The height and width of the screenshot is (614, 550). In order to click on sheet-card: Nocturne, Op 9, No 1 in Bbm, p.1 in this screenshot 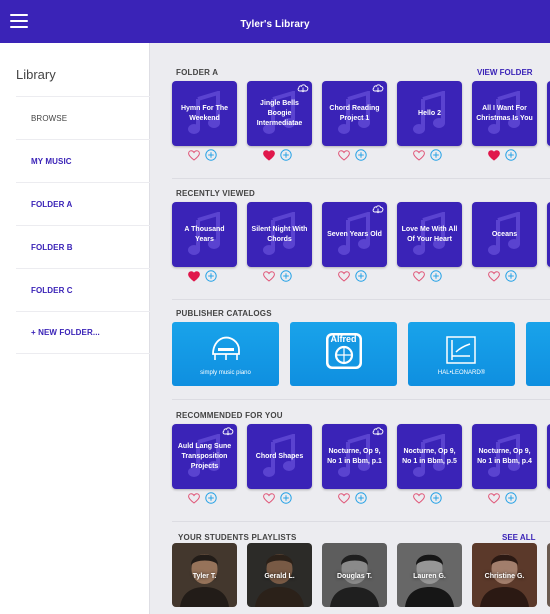, I will do `click(354, 469)`.